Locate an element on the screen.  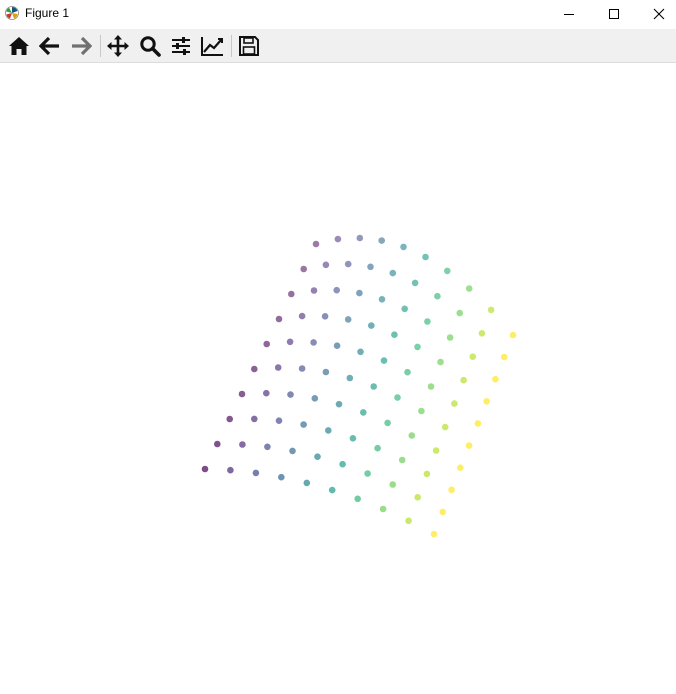
back-button is located at coordinates (50, 46).